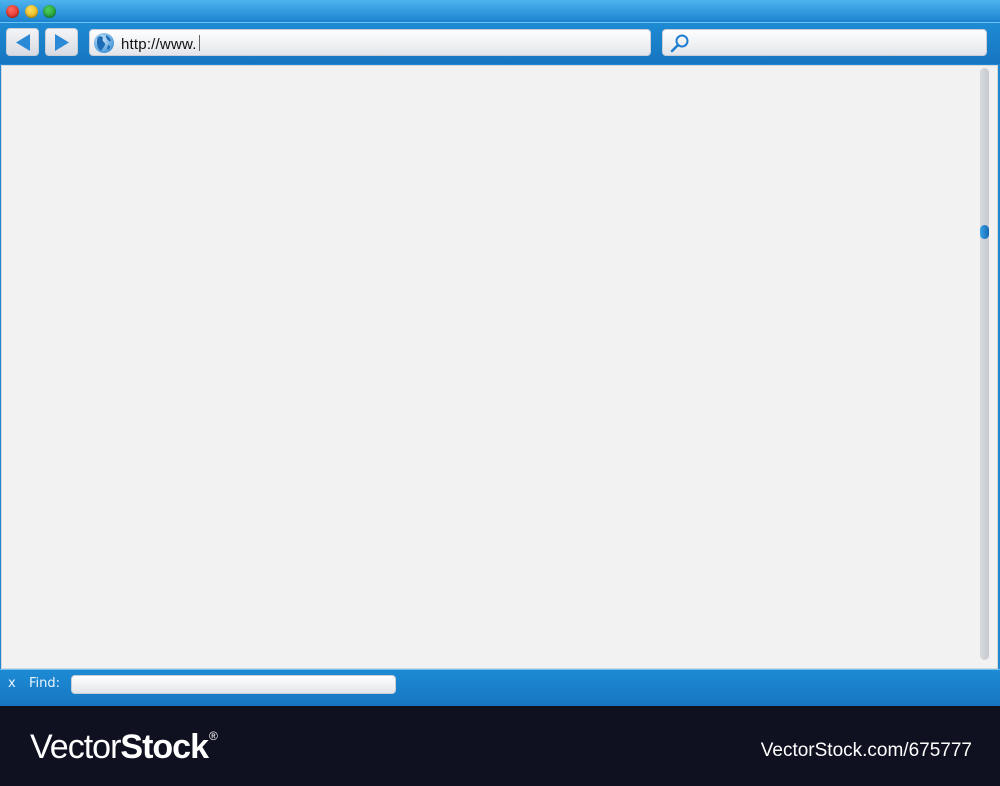 The height and width of the screenshot is (786, 1000). I want to click on toolbar: http://www., so click(500, 43).